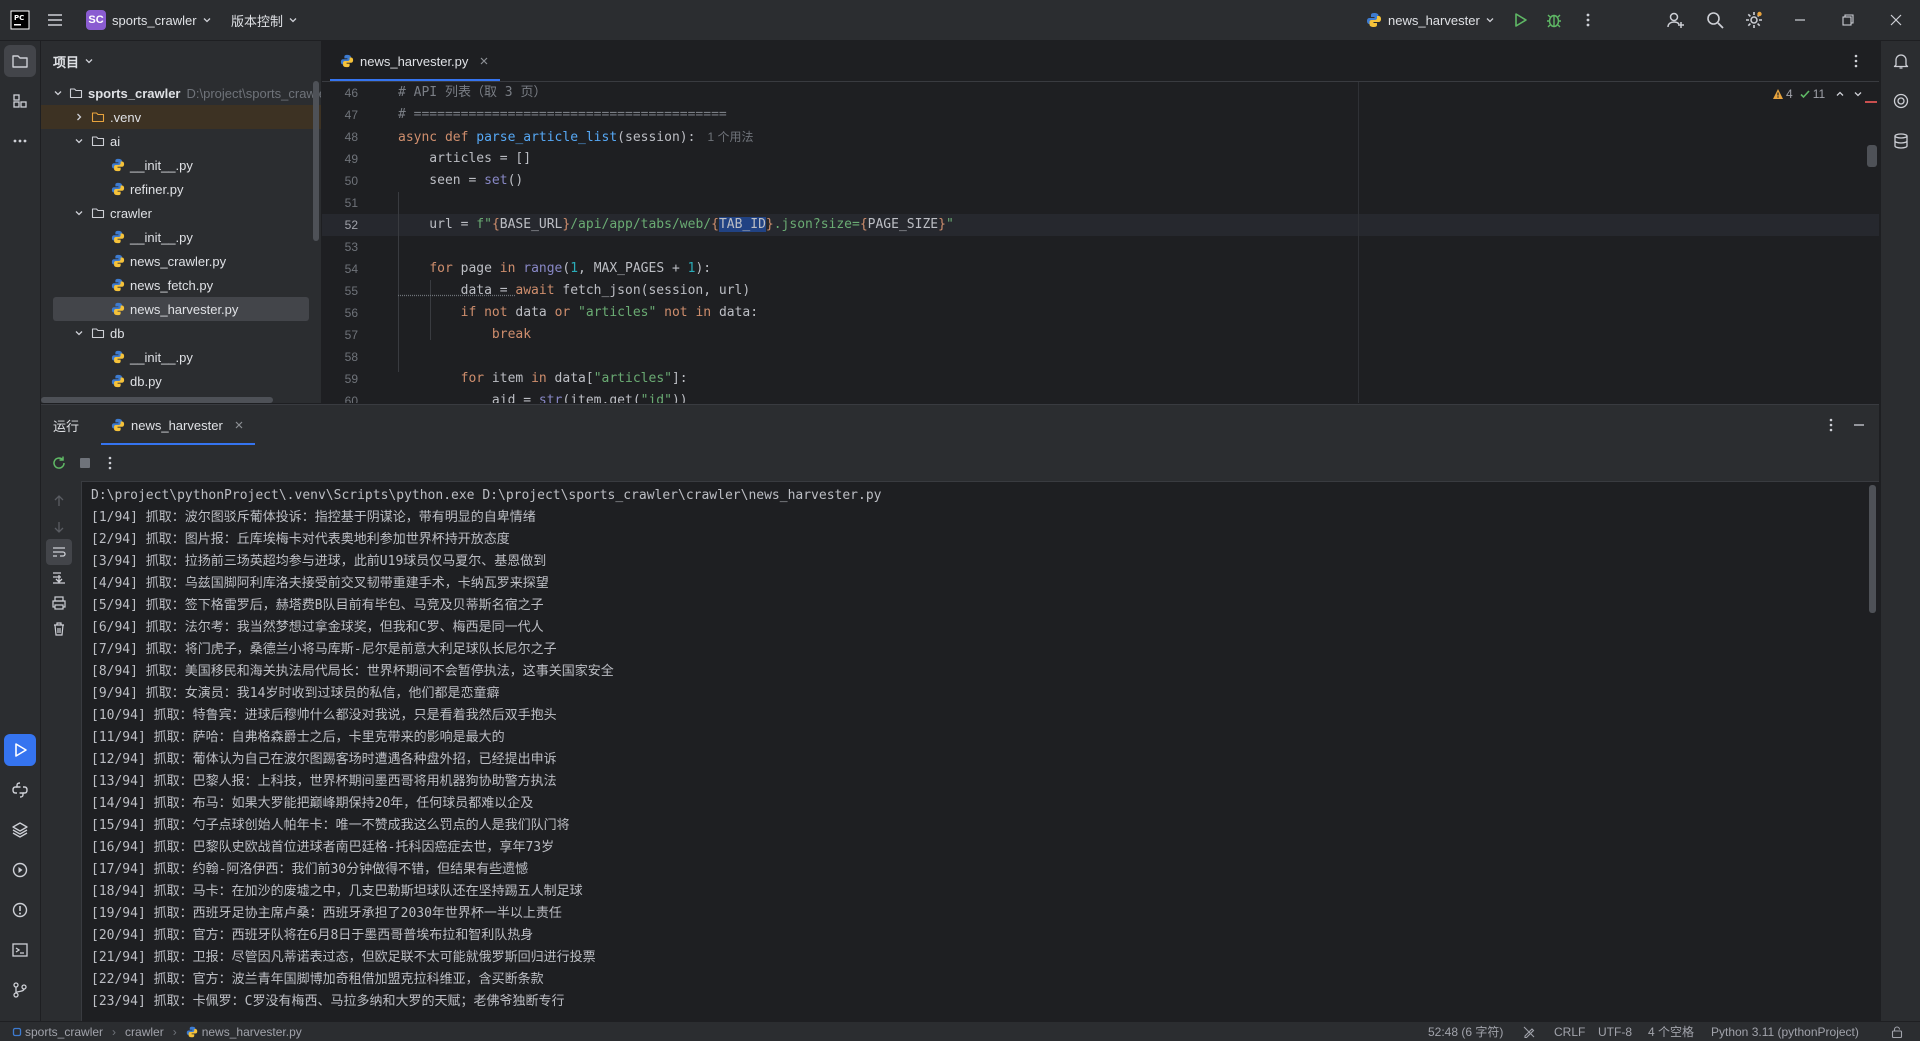  What do you see at coordinates (178, 261) in the screenshot?
I see `tree-item-label: news_crawler.py` at bounding box center [178, 261].